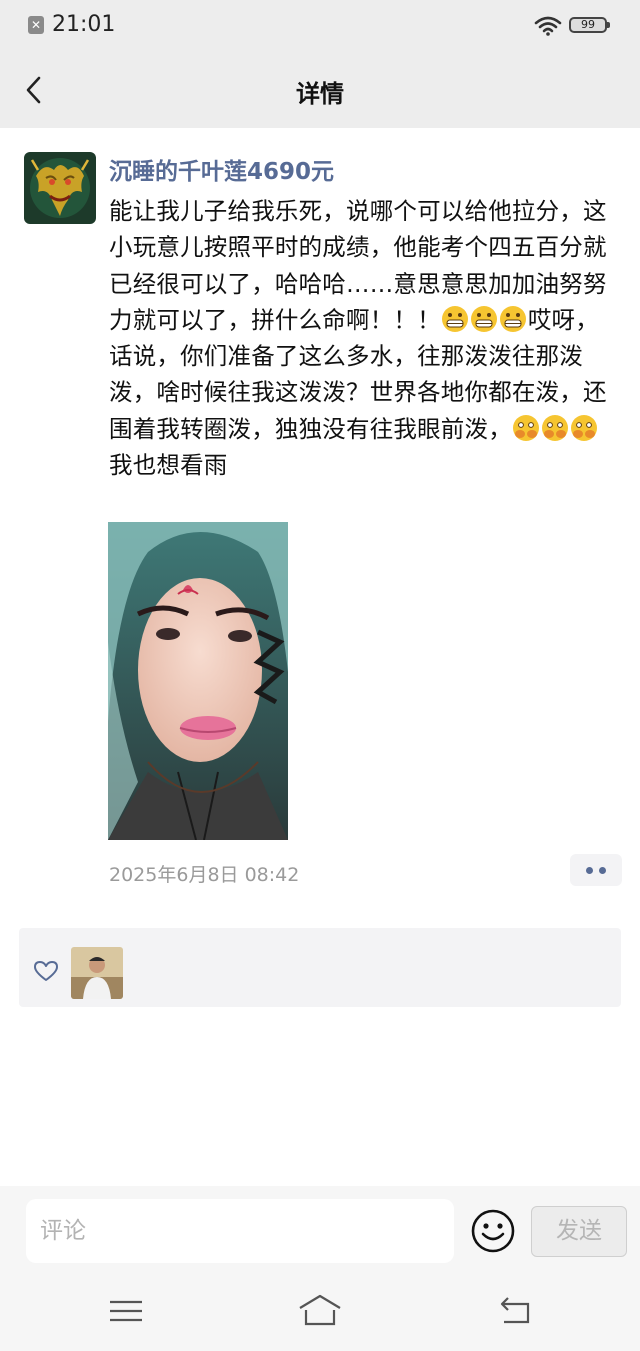  What do you see at coordinates (548, 26) in the screenshot?
I see `wifi-icon` at bounding box center [548, 26].